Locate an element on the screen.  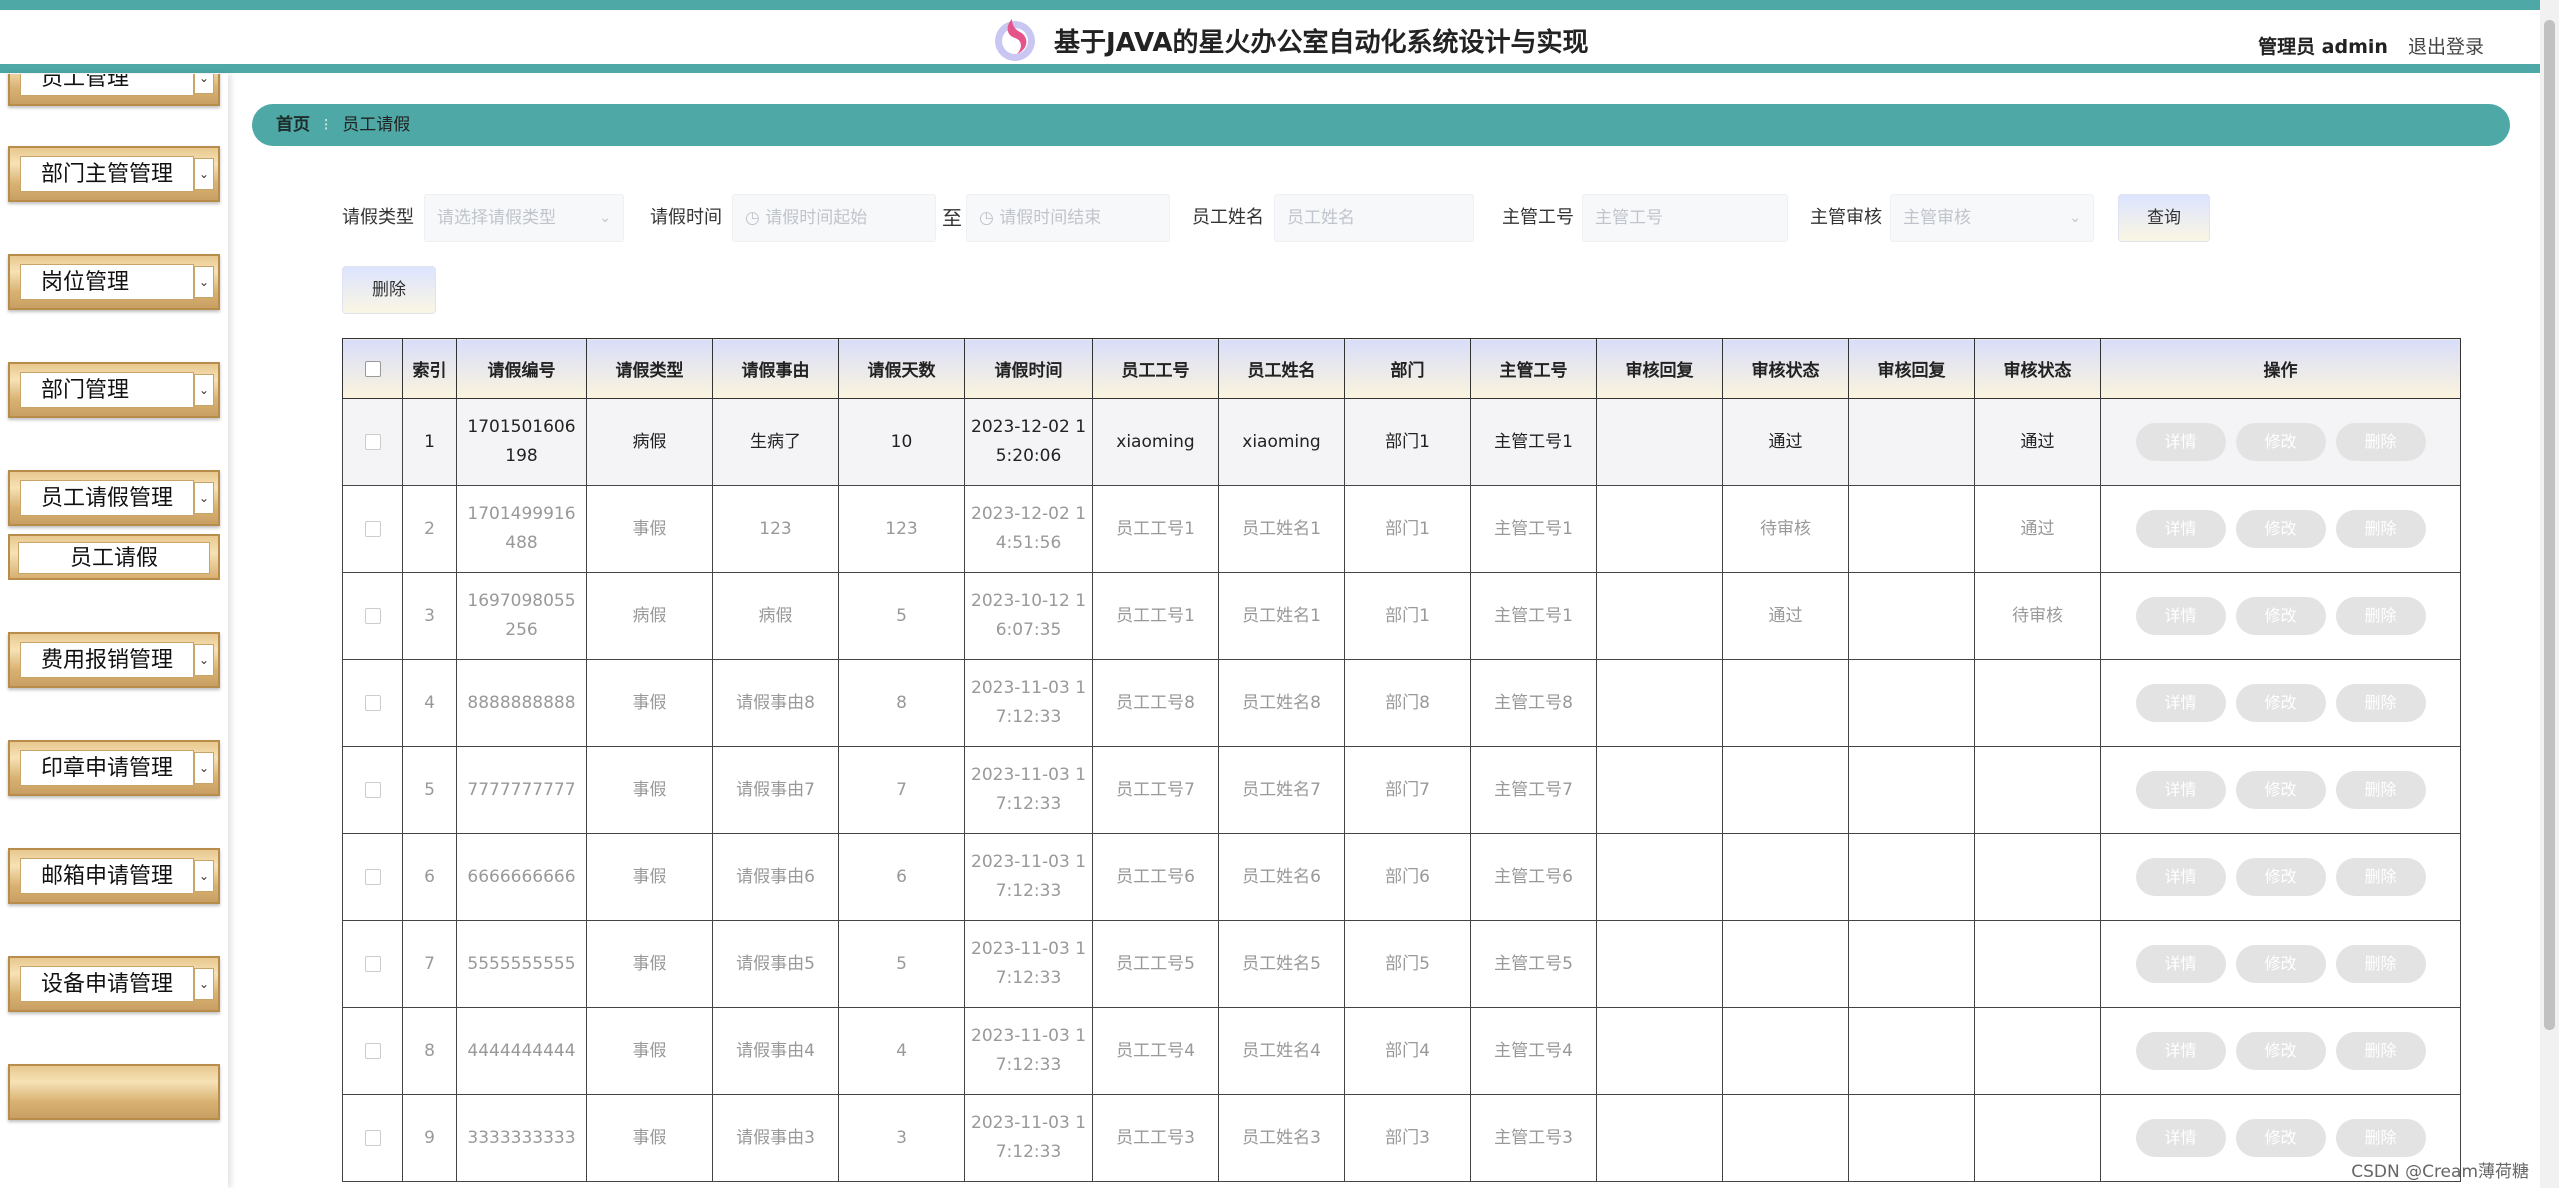
logout-link: 退出登录 is located at coordinates (2446, 47).